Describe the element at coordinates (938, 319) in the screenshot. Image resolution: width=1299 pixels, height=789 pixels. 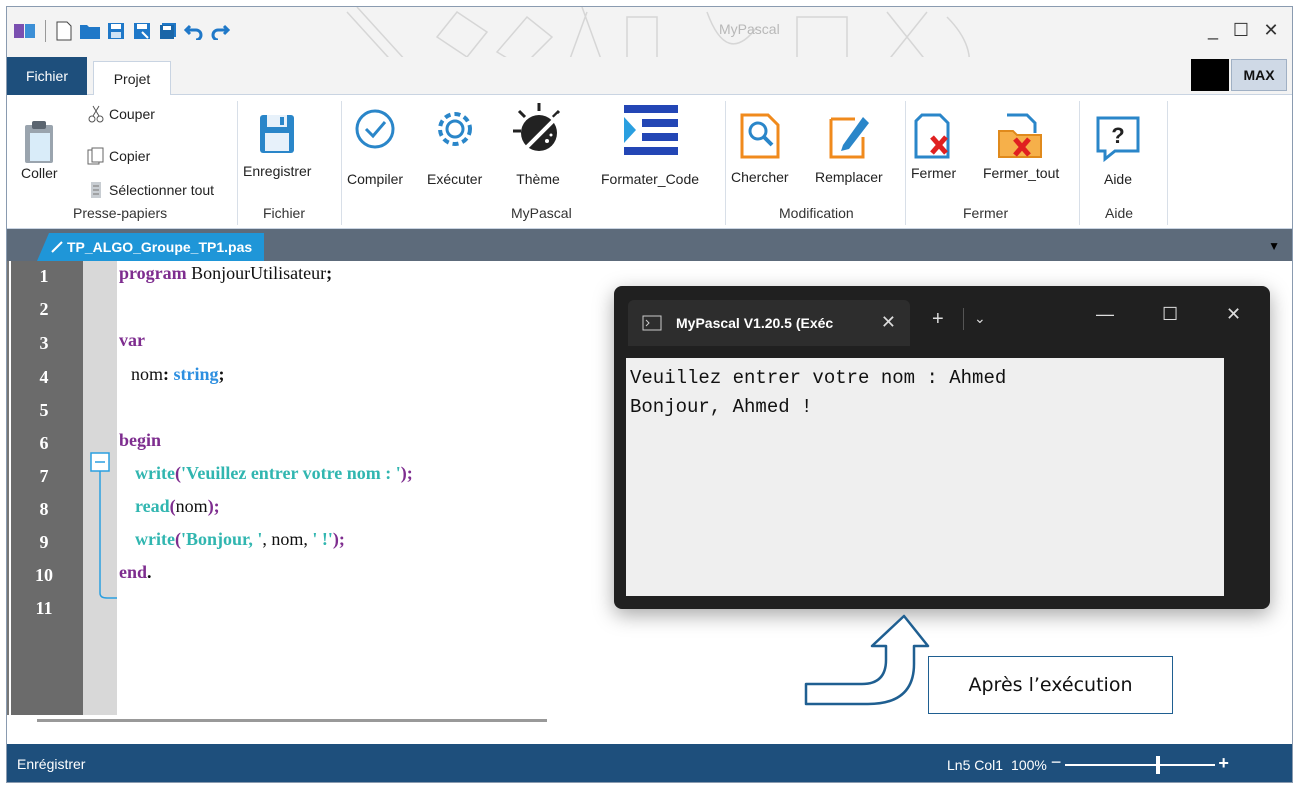
I see `new-tab-icon: +` at that location.